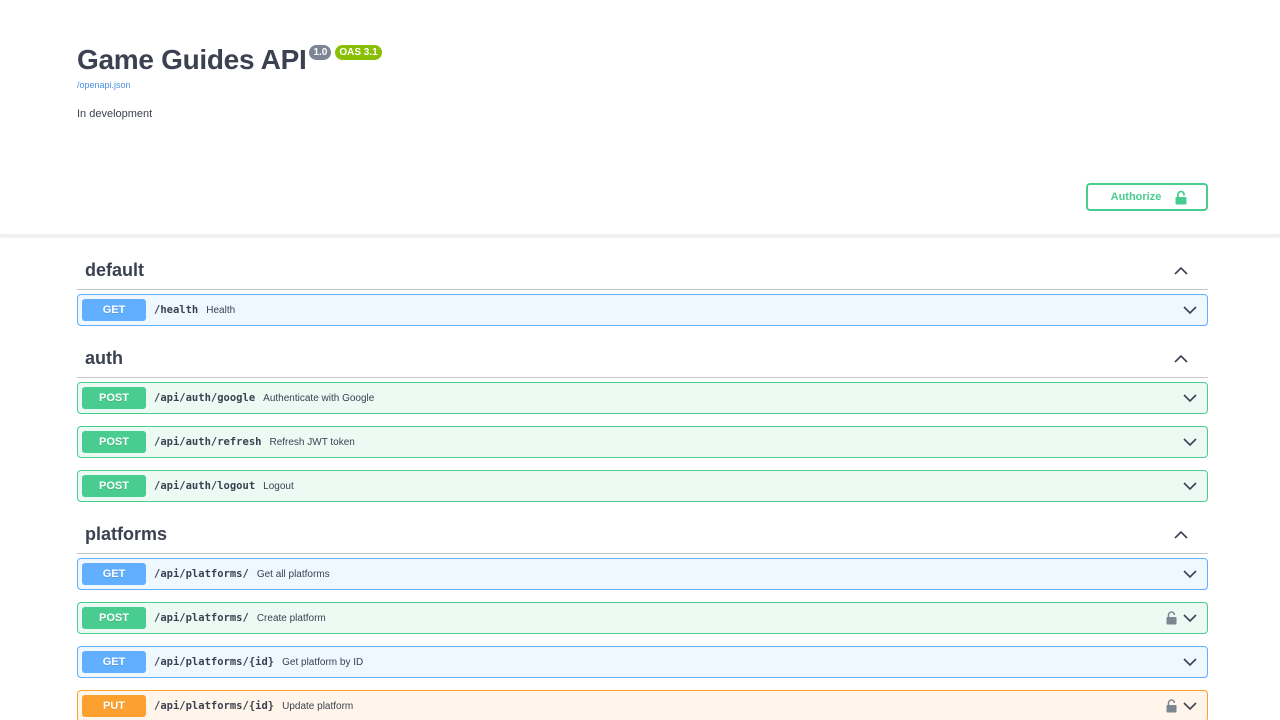  I want to click on operation-summary: Logout, so click(278, 486).